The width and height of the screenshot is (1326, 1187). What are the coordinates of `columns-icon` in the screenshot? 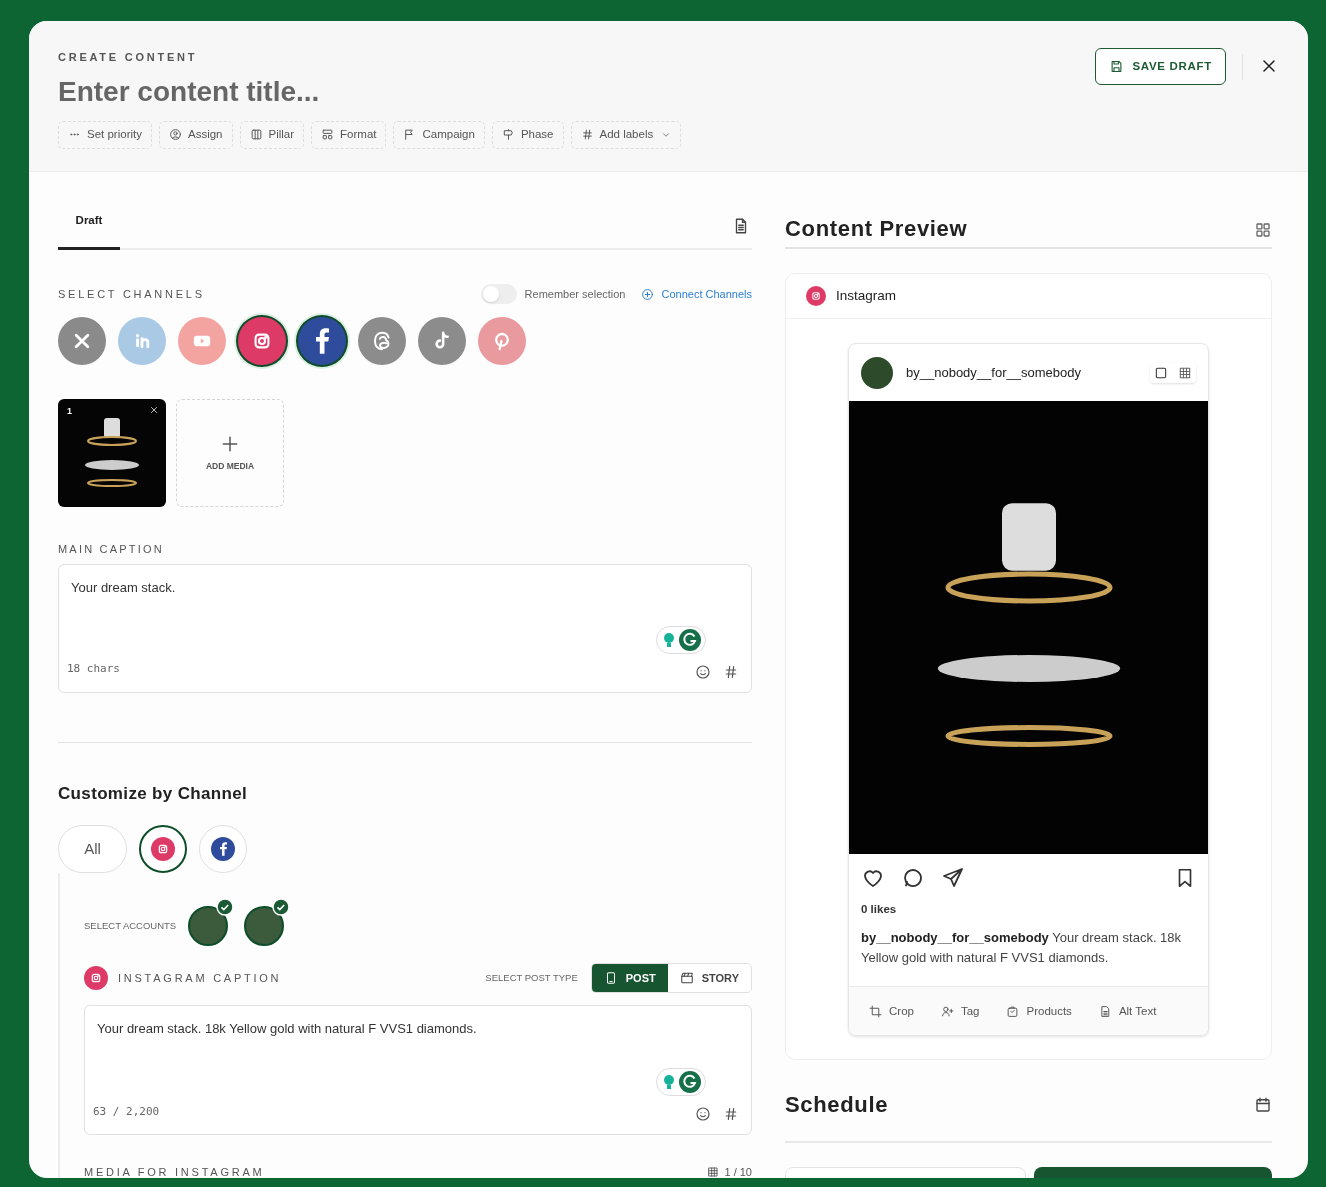 It's located at (256, 134).